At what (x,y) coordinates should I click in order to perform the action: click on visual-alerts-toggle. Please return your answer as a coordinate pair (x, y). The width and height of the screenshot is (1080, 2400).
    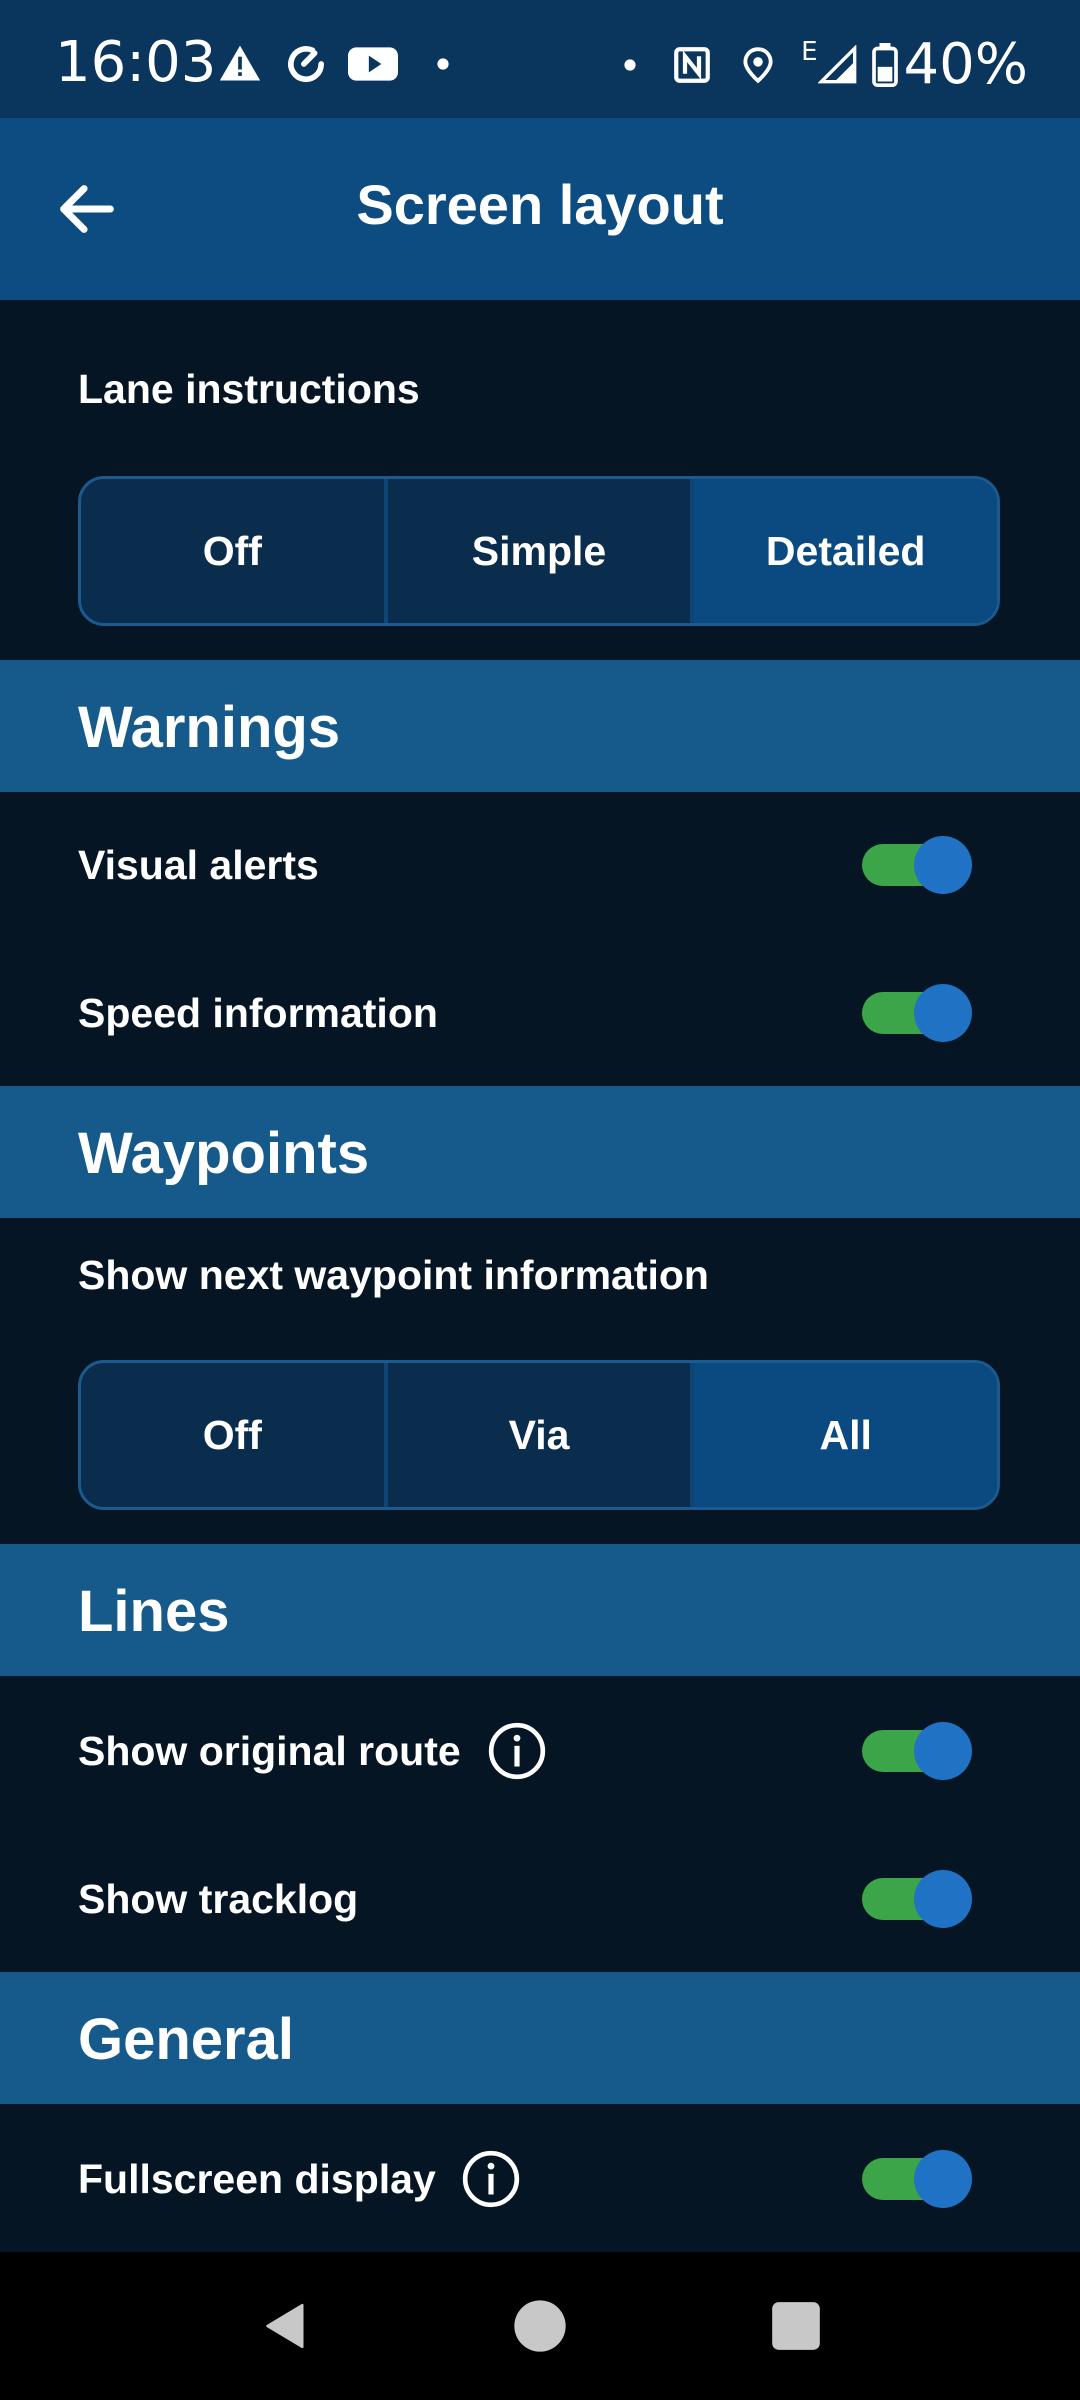
    Looking at the image, I should click on (917, 865).